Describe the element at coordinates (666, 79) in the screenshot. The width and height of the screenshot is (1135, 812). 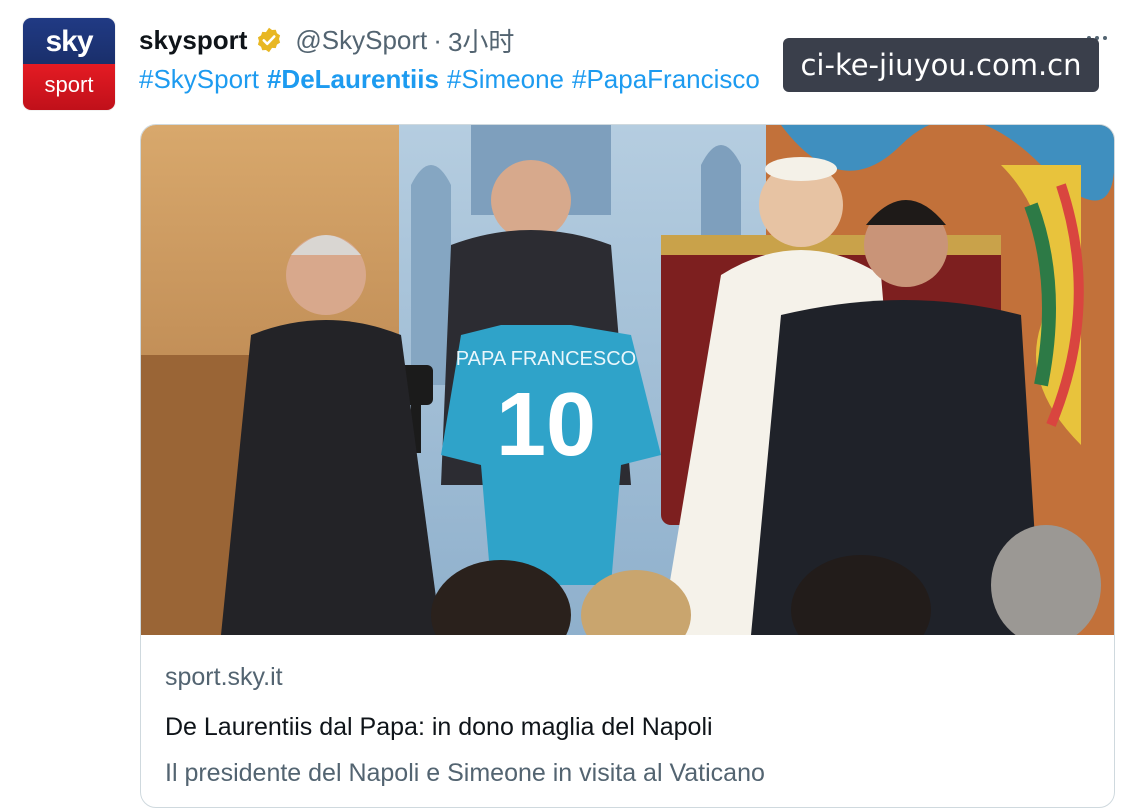
I see `hashtag-papafrancisco: #PapaFrancisco` at that location.